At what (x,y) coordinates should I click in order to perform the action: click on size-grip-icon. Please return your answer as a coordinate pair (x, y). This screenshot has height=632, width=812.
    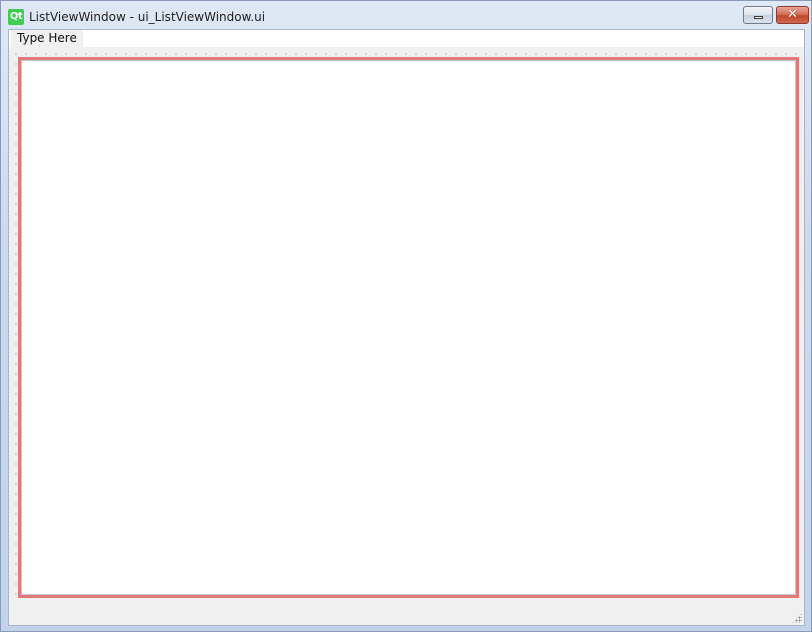
    Looking at the image, I should click on (797, 618).